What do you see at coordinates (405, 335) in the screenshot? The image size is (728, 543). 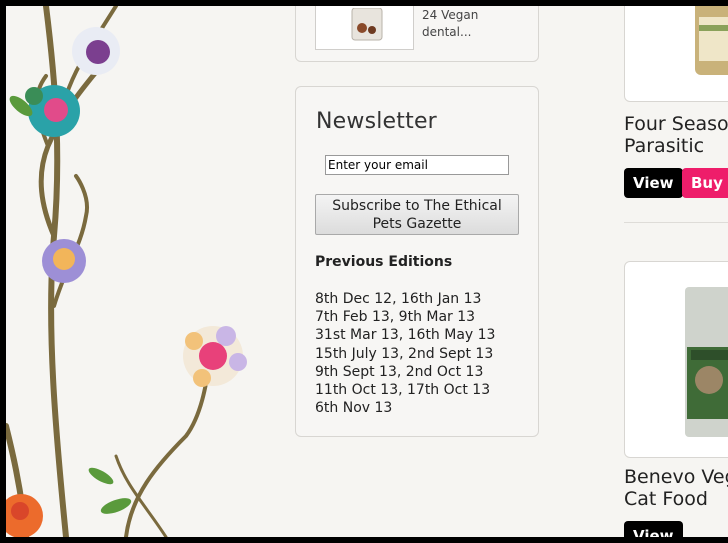 I see `edition-link: 31st Mar 13, 16th May 13` at bounding box center [405, 335].